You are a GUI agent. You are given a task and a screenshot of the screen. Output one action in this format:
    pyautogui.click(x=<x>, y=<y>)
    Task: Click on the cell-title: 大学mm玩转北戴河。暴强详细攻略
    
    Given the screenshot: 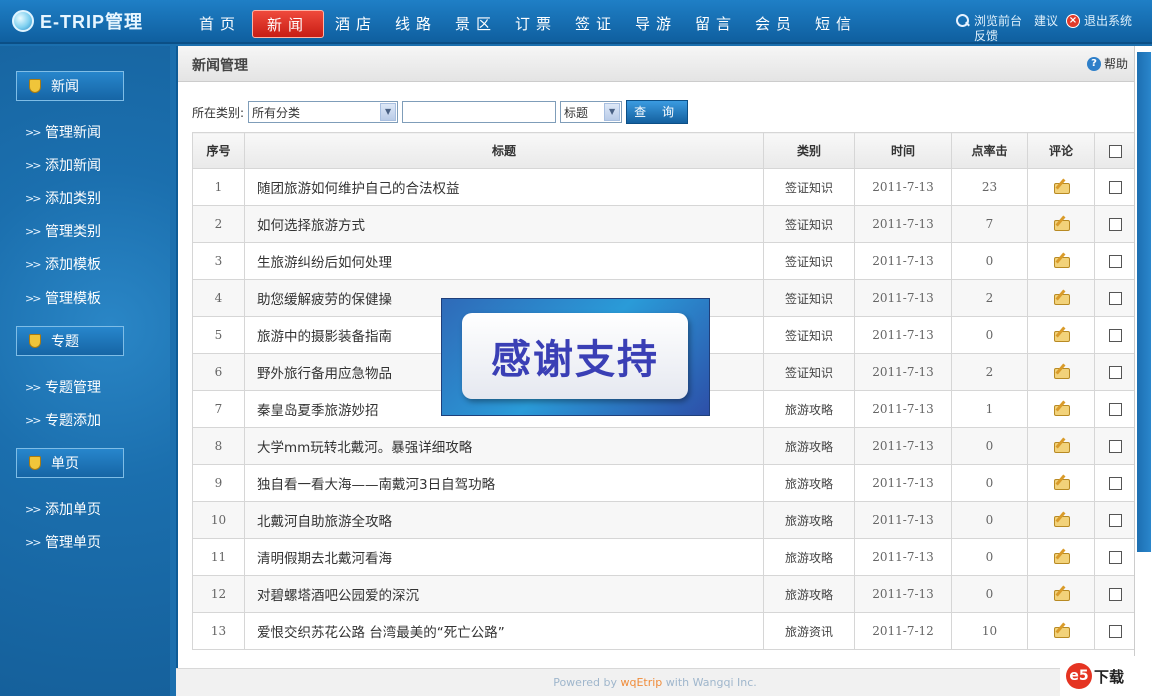 What is the action you would take?
    pyautogui.click(x=504, y=446)
    